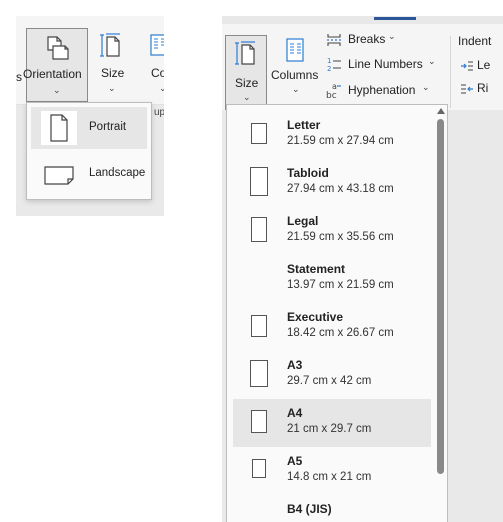 This screenshot has height=522, width=503. What do you see at coordinates (294, 75) in the screenshot?
I see `columns-label: Columns` at bounding box center [294, 75].